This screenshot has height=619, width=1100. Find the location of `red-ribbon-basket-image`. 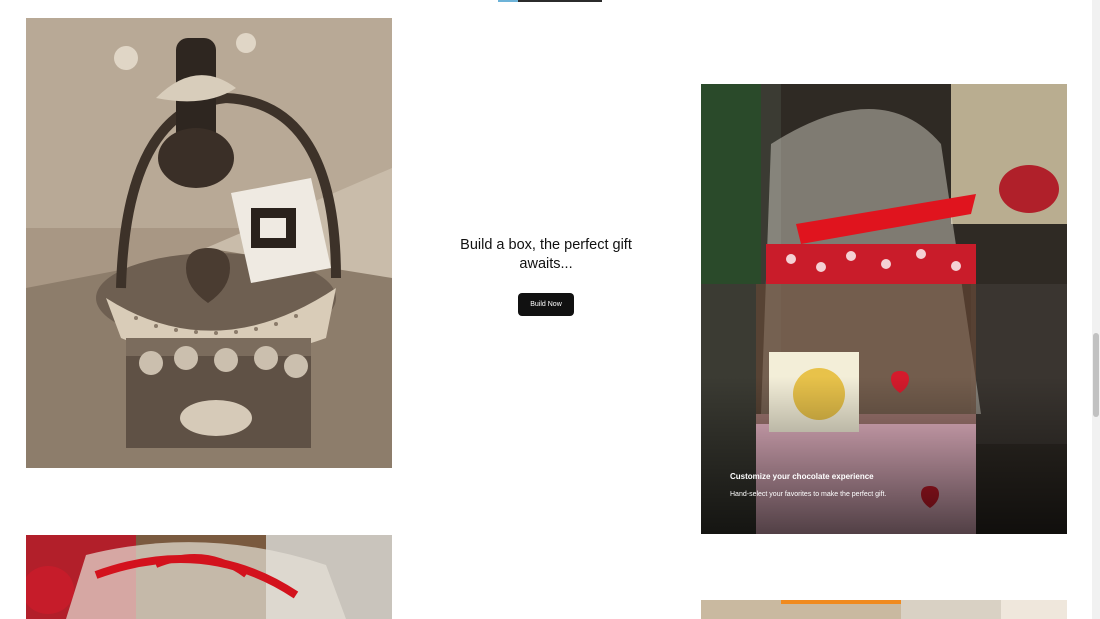

red-ribbon-basket-image is located at coordinates (209, 577).